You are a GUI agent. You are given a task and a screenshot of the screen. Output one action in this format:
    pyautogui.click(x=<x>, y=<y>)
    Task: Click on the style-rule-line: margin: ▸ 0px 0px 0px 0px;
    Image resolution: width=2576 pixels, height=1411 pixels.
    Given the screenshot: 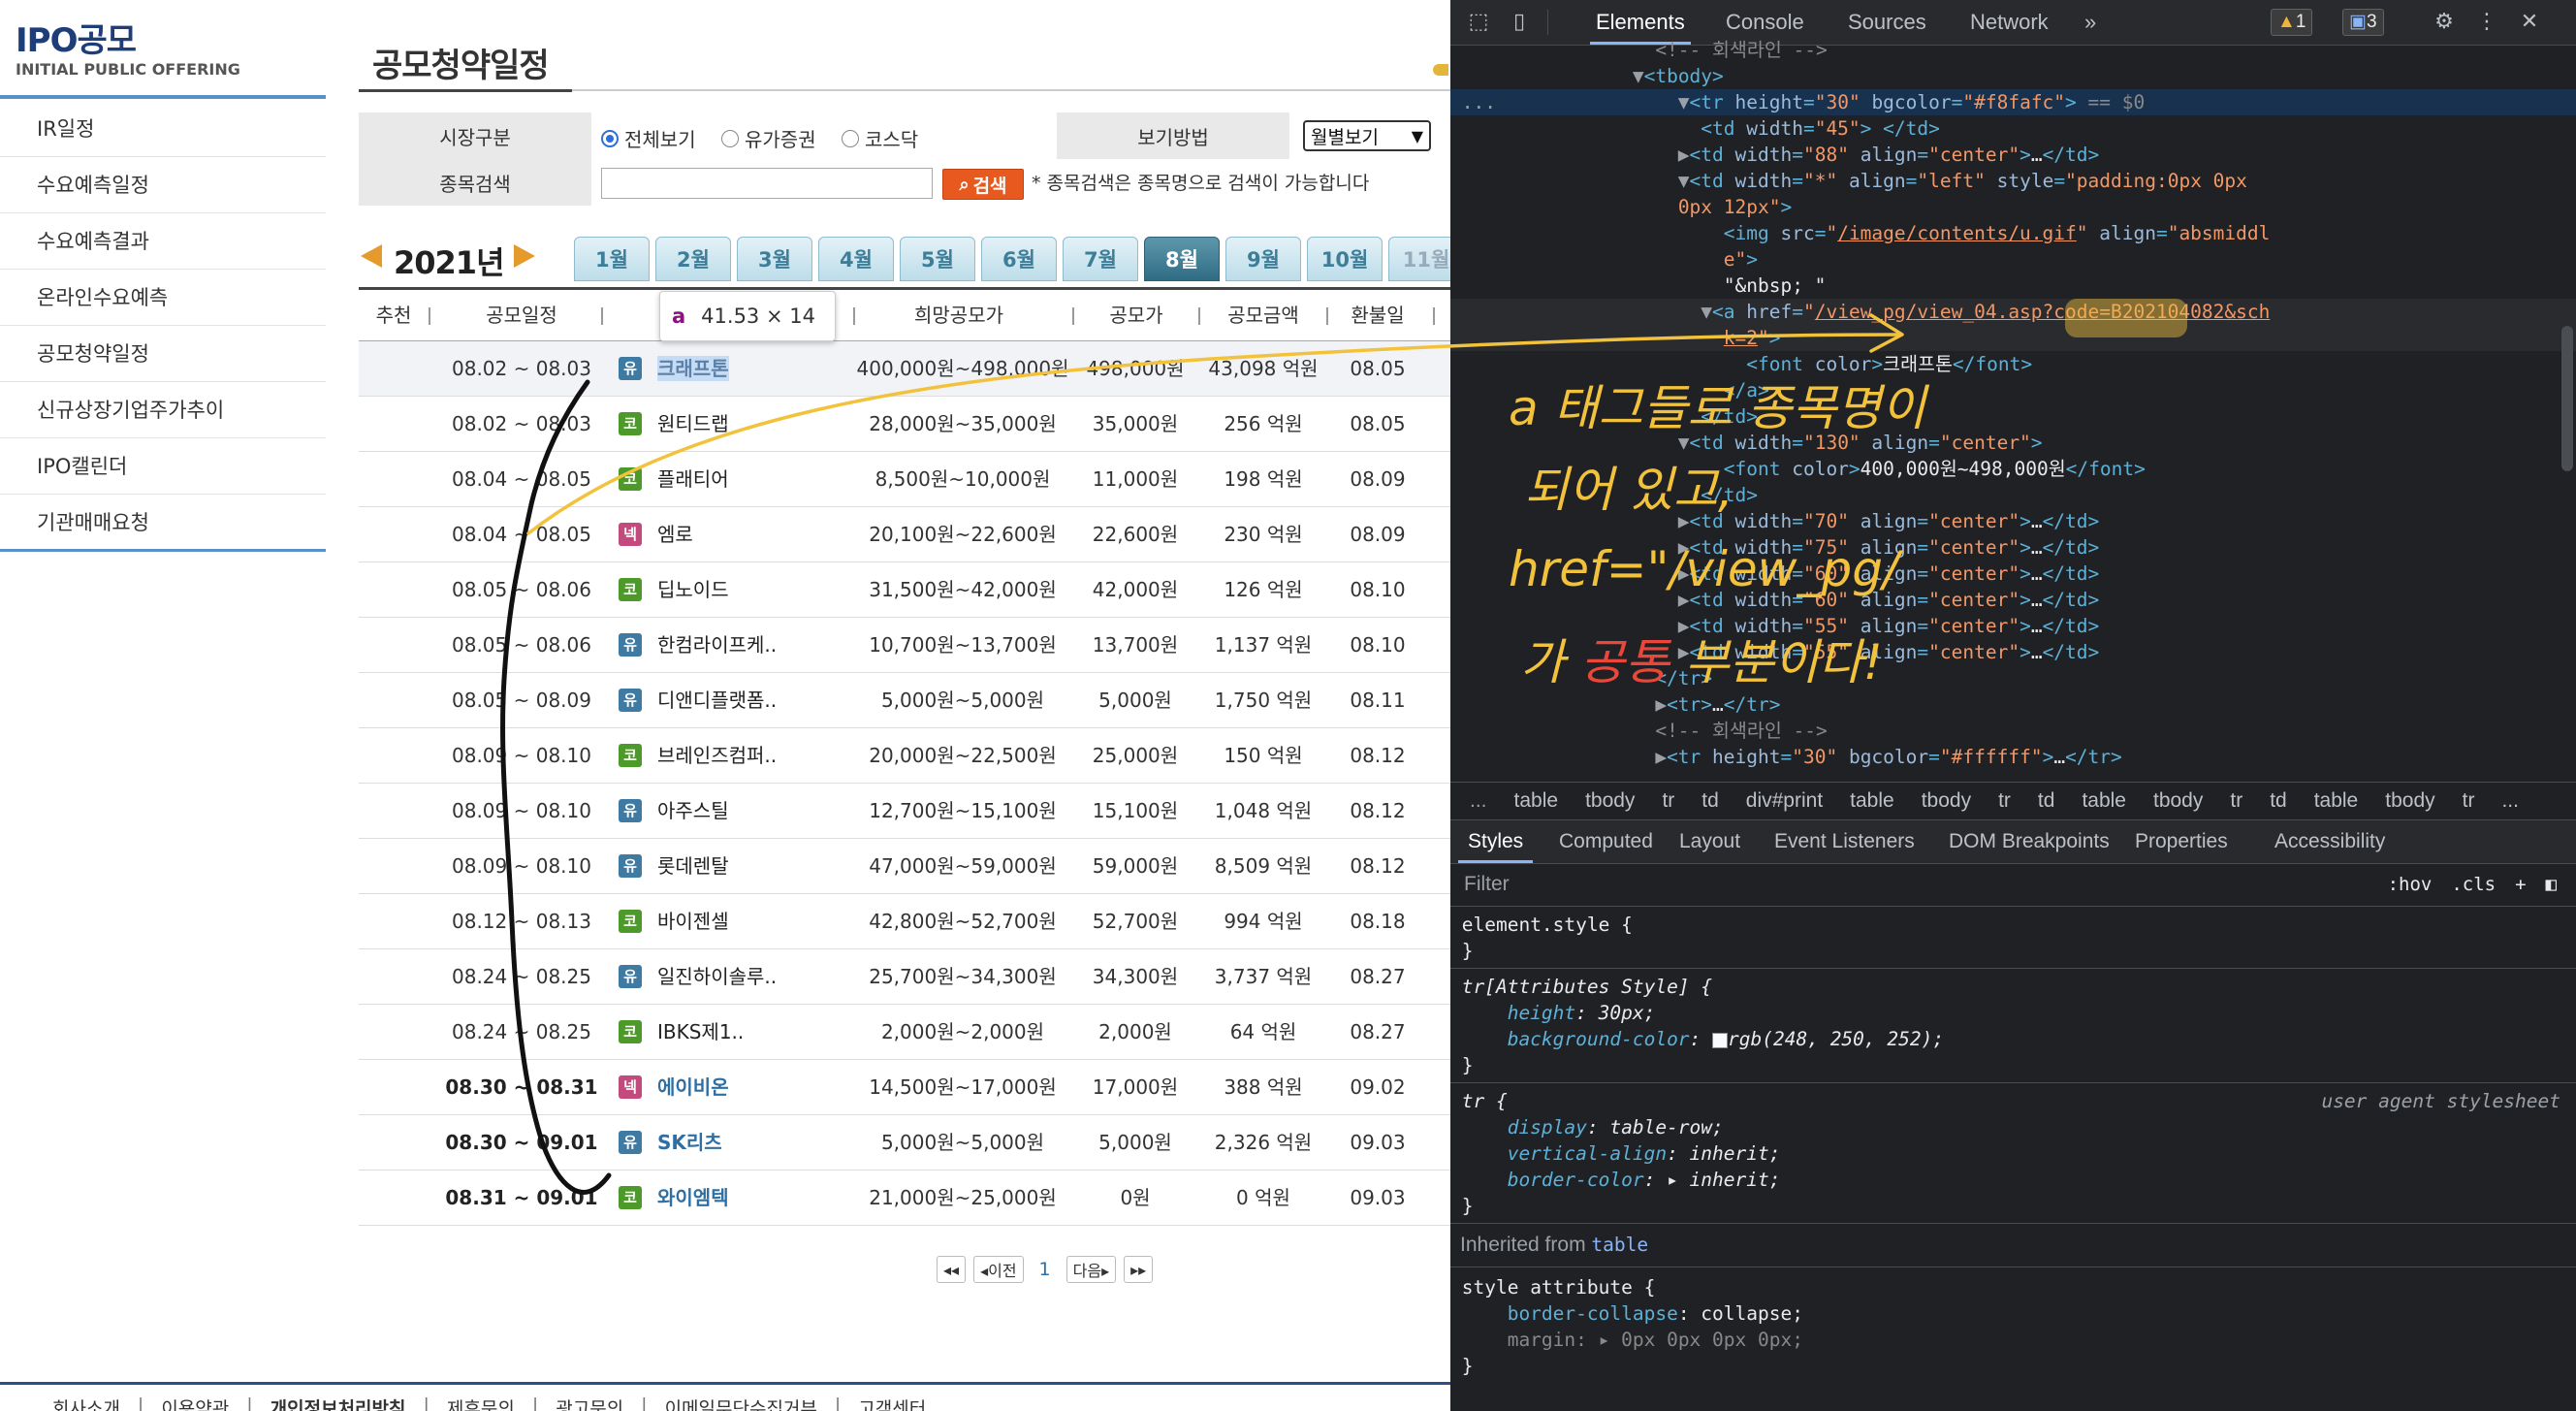 What is the action you would take?
    pyautogui.click(x=2013, y=1340)
    